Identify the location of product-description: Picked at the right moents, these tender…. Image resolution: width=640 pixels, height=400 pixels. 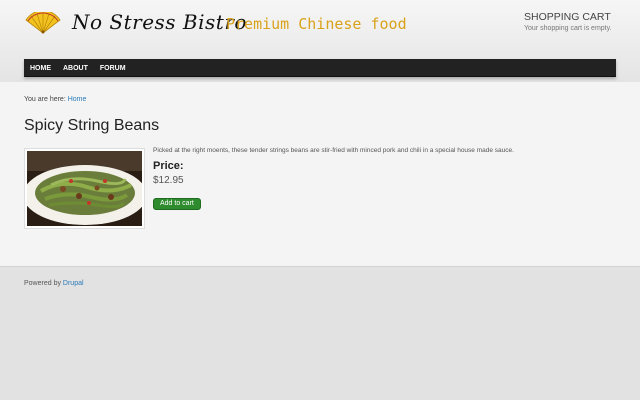
(333, 150).